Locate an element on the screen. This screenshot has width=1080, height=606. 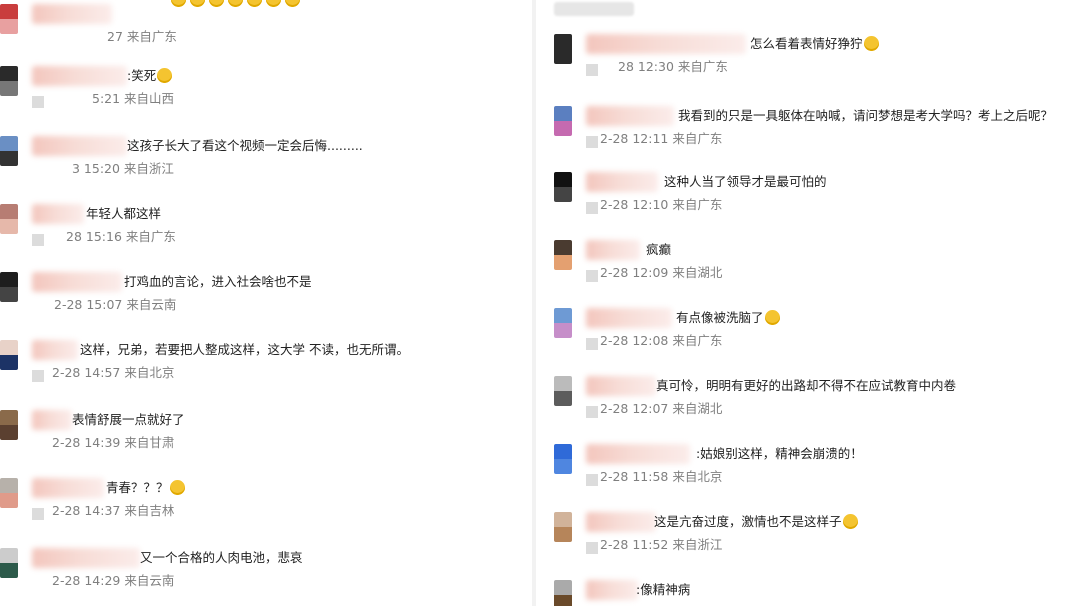
comment-text: 又一个合格的人肉电池，悲哀 is located at coordinates (221, 557).